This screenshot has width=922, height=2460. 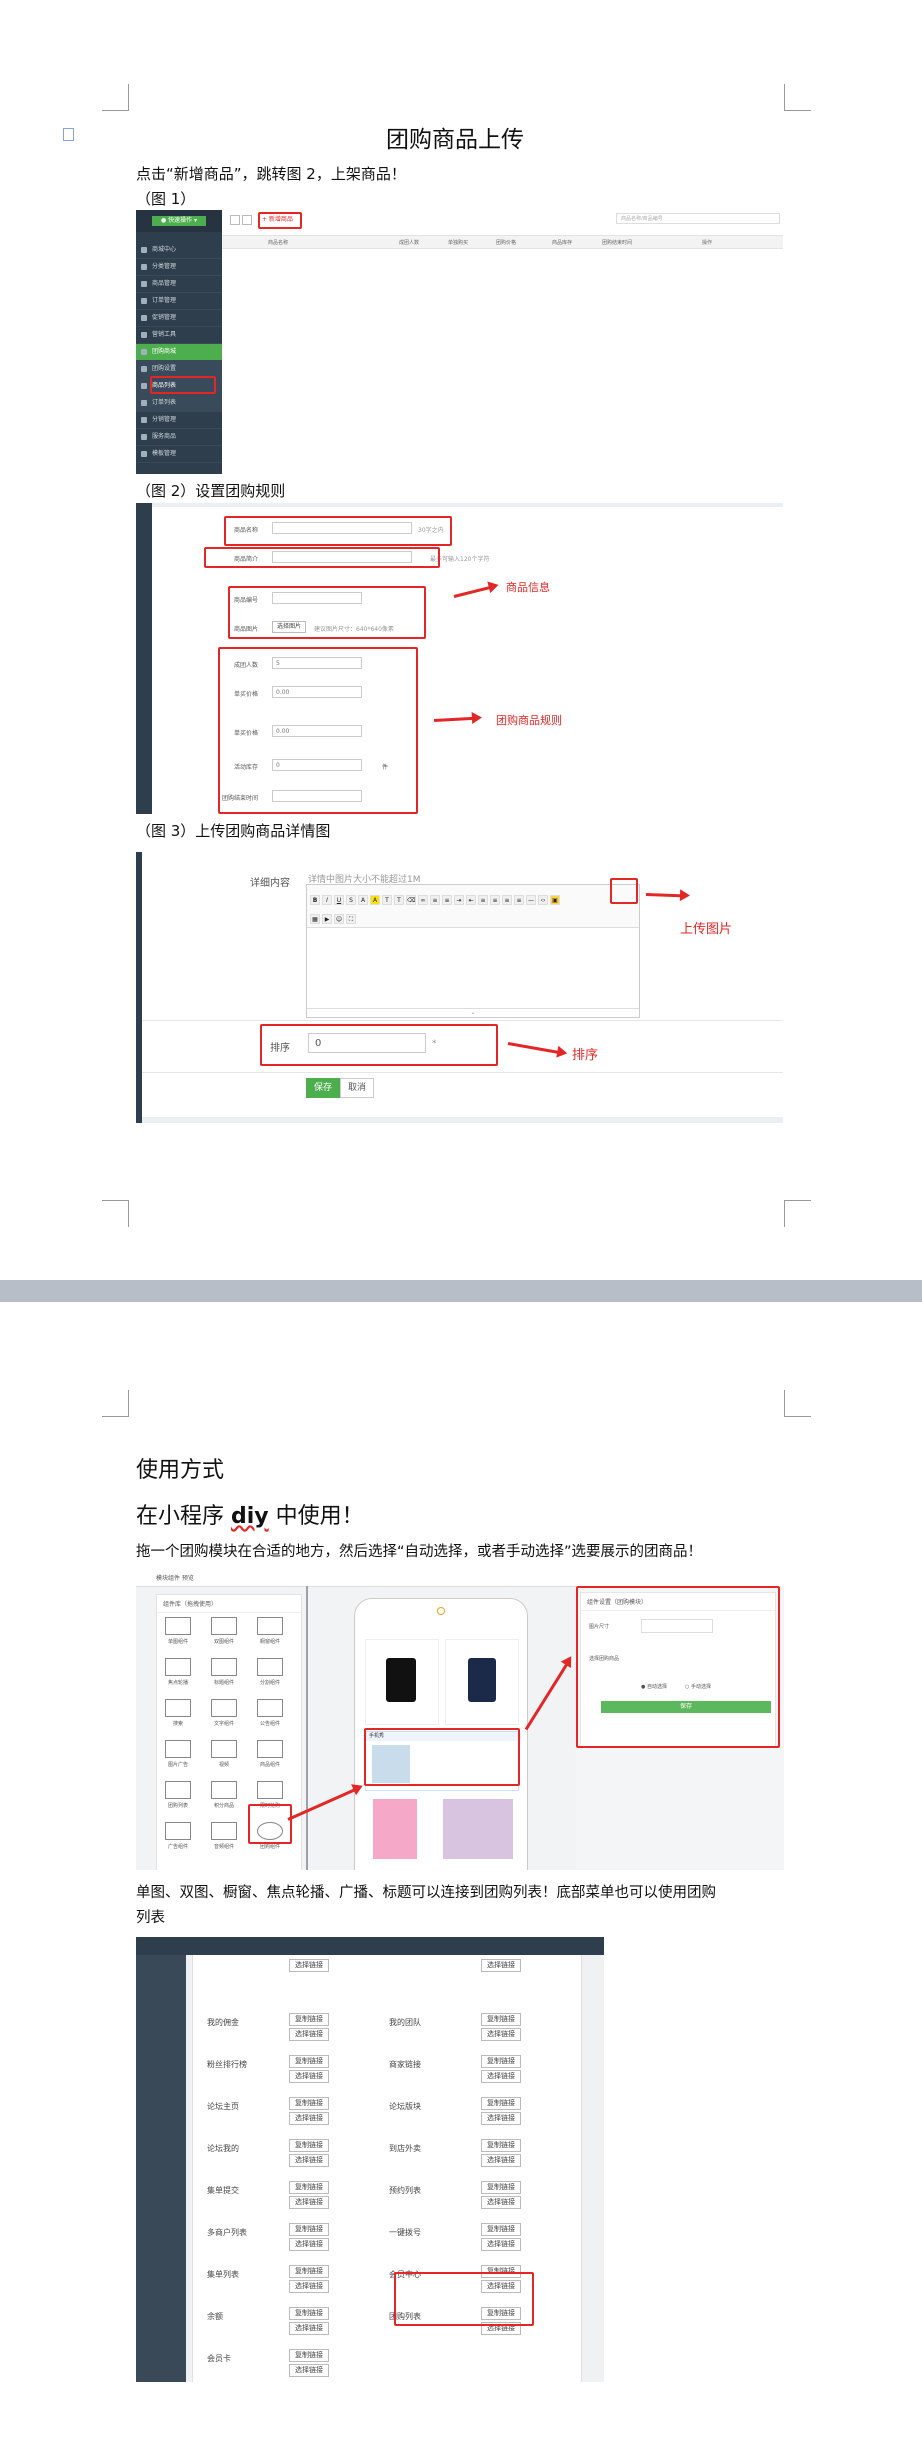 I want to click on video-icon: ▶, so click(x=327, y=919).